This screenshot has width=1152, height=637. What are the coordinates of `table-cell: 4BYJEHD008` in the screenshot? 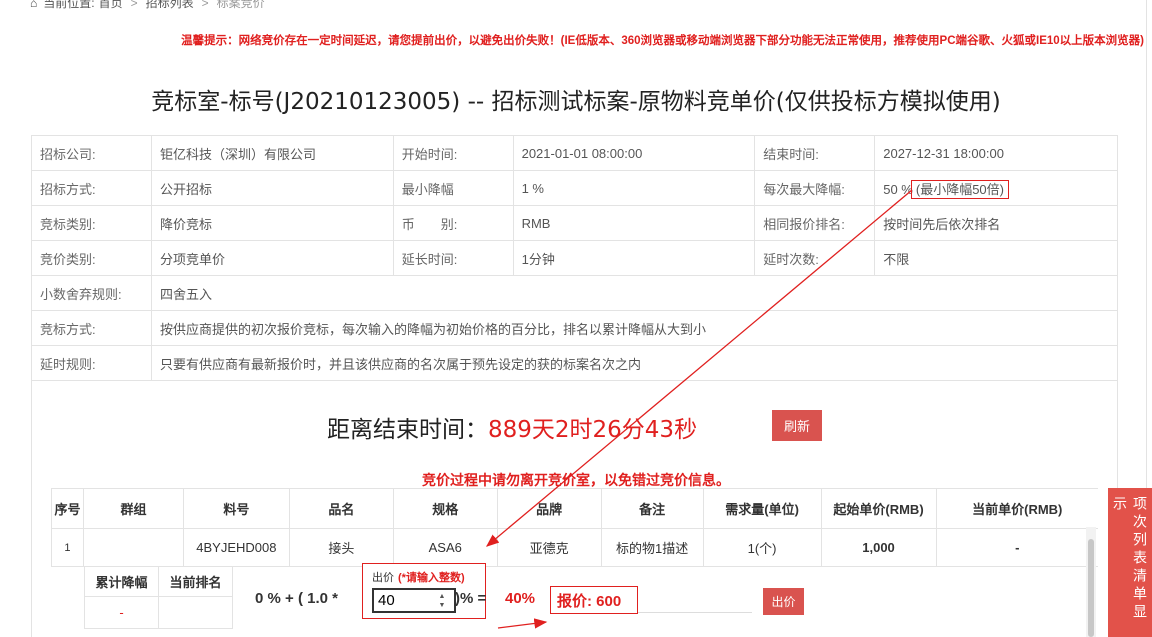 It's located at (236, 547).